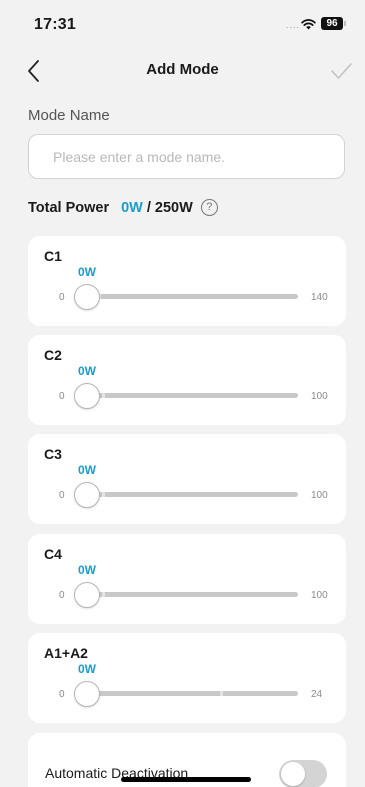 Image resolution: width=365 pixels, height=787 pixels. I want to click on mode-name-label: Mode Name, so click(69, 115).